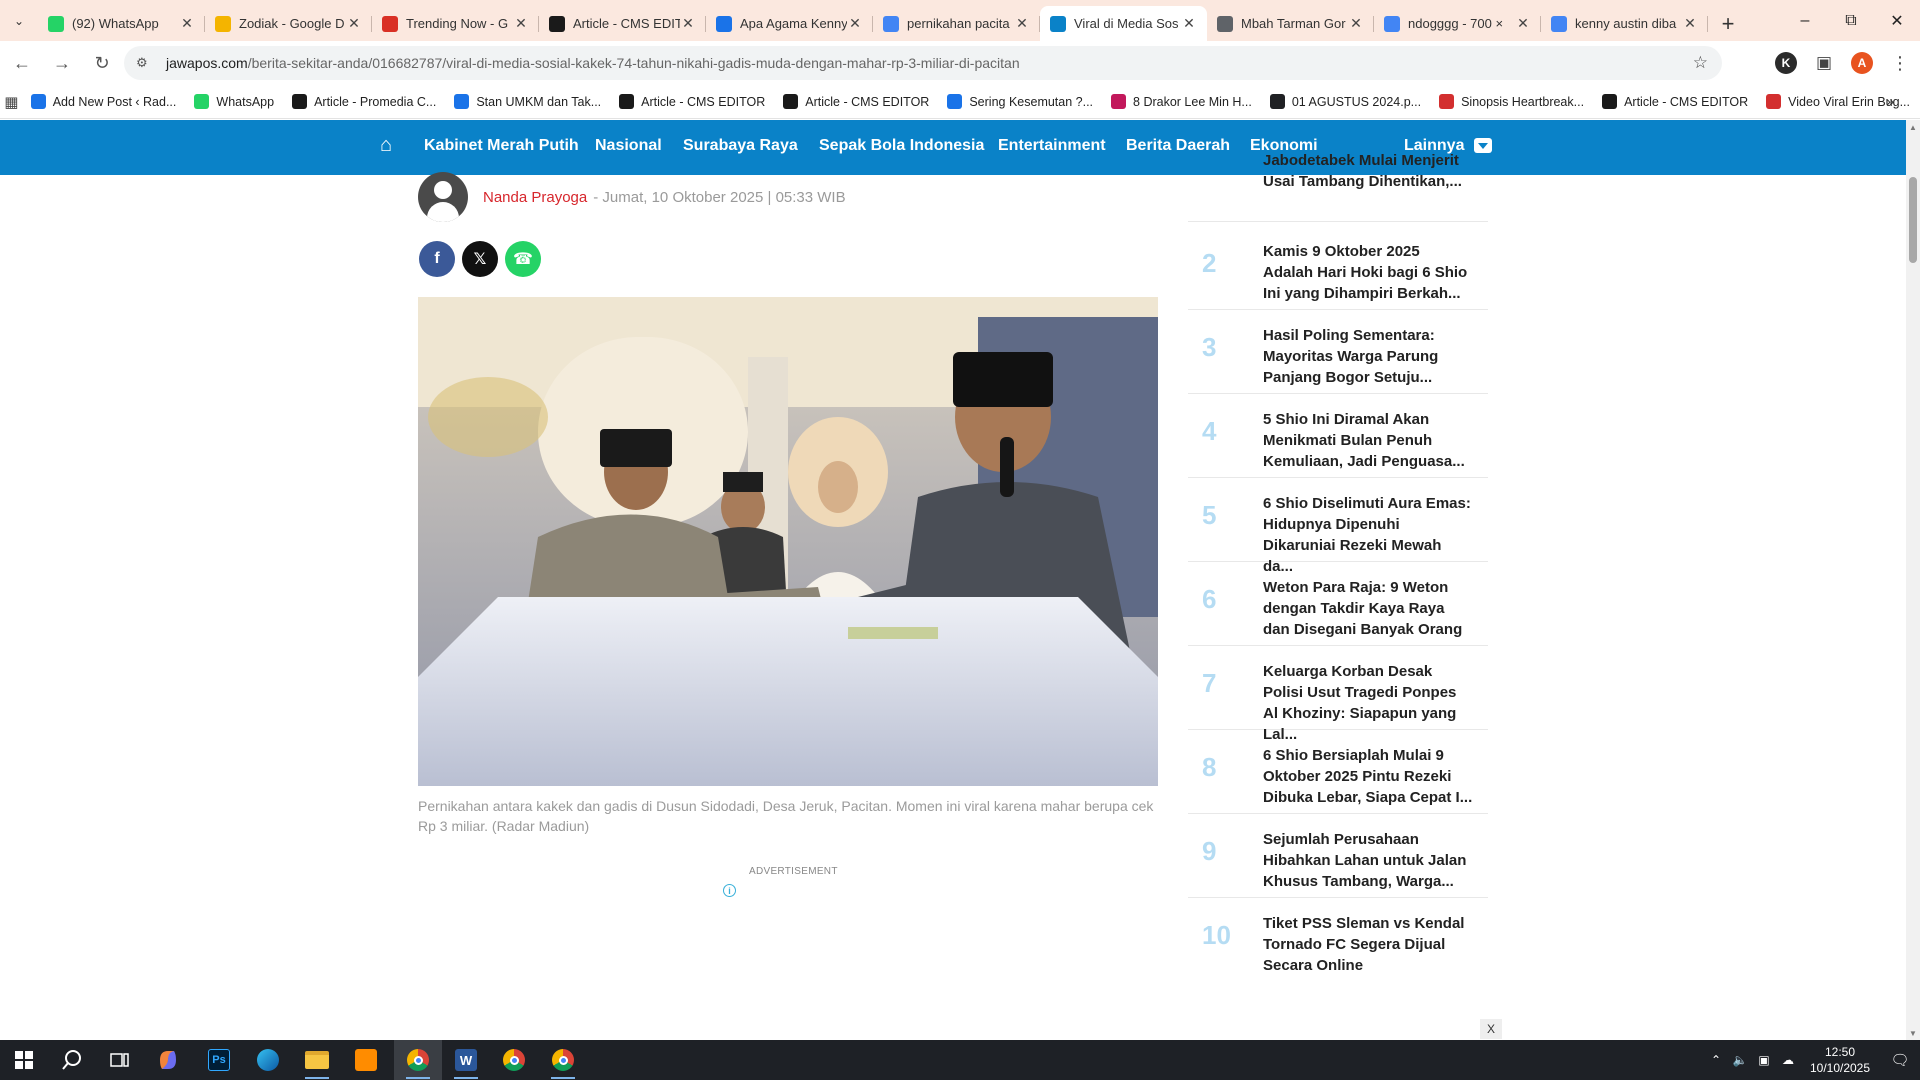 The height and width of the screenshot is (1080, 1920). I want to click on nav-nasional: Nasional, so click(628, 146).